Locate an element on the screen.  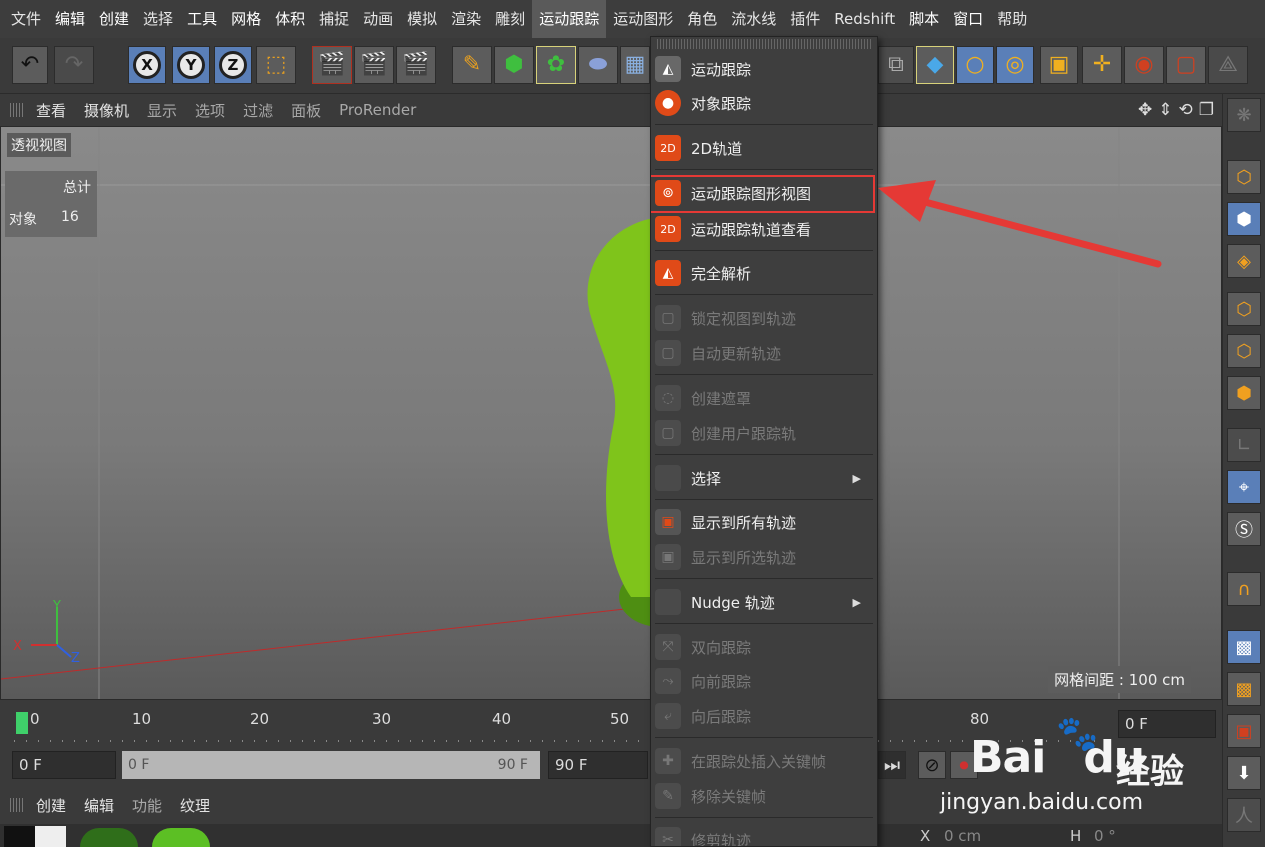
deformer-button: ⬬ is located at coordinates (598, 65).